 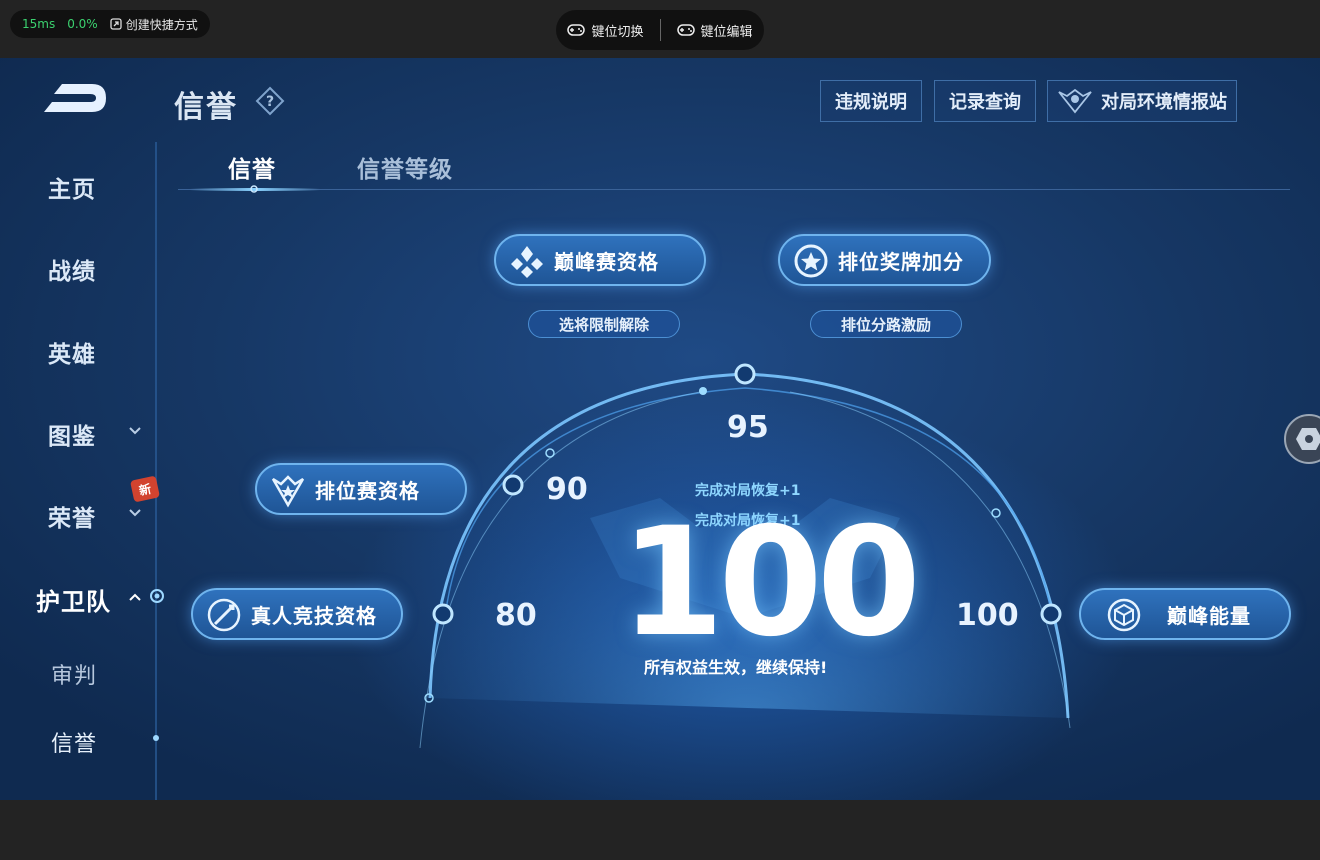 What do you see at coordinates (1164, 102) in the screenshot?
I see `environment-station-label: 对局环境情报站` at bounding box center [1164, 102].